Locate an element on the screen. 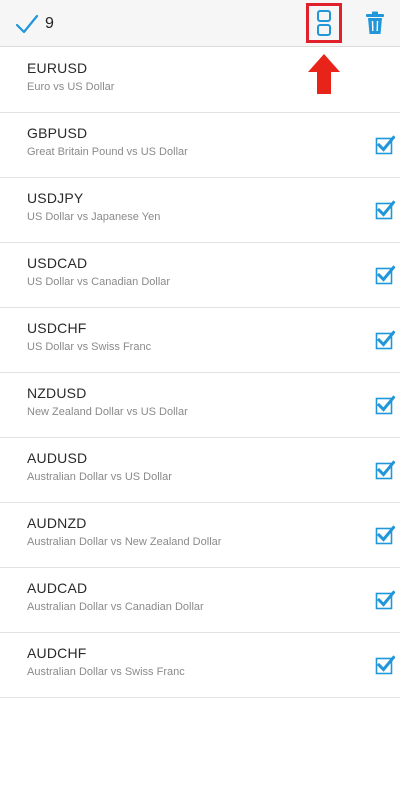 The image size is (400, 789). symbol-row-usdcad: USDCAD US Dollar vs Canadian Dollar is located at coordinates (200, 275).